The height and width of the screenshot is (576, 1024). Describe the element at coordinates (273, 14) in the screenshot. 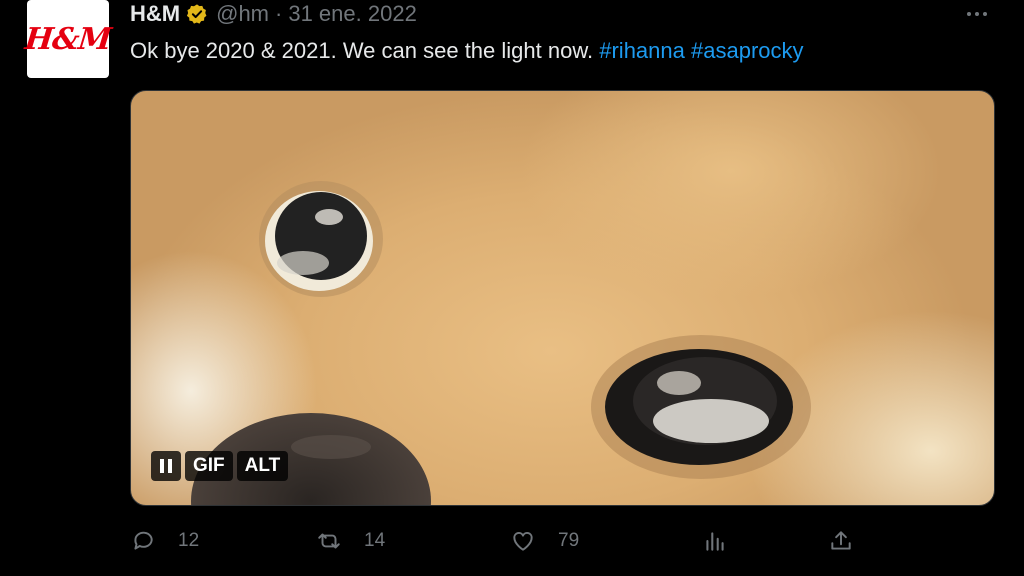

I see `tweet-header: H&M @hm · 31 ene. 2022` at that location.